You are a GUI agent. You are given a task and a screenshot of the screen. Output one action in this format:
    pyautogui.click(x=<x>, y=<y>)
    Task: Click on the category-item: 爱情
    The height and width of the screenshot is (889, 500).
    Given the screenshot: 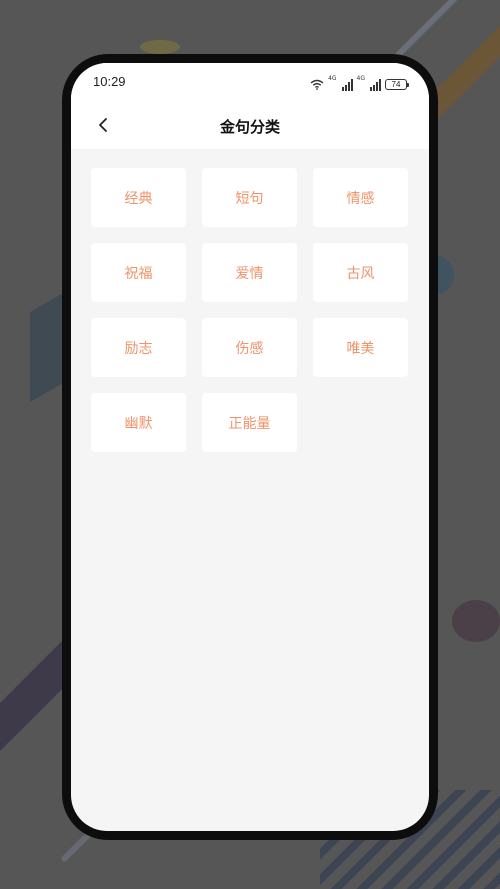 What is the action you would take?
    pyautogui.click(x=249, y=272)
    